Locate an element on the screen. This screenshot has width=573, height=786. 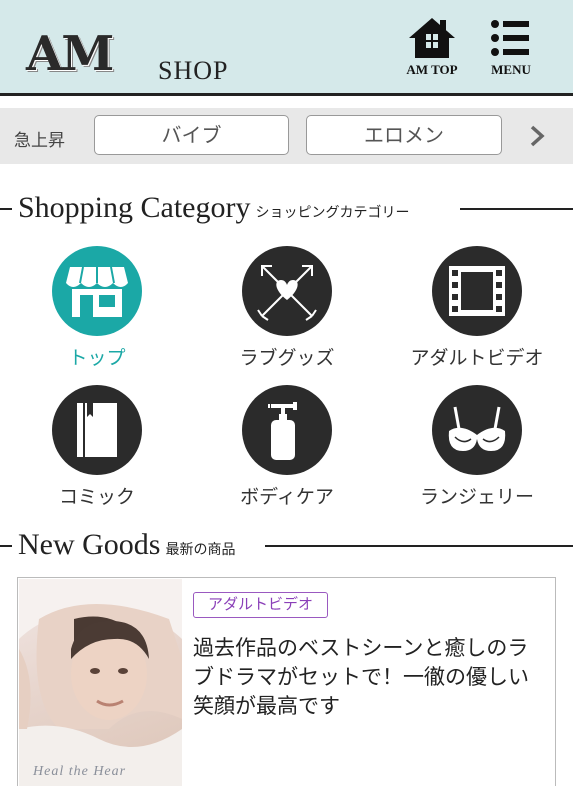
film-icon is located at coordinates (477, 291).